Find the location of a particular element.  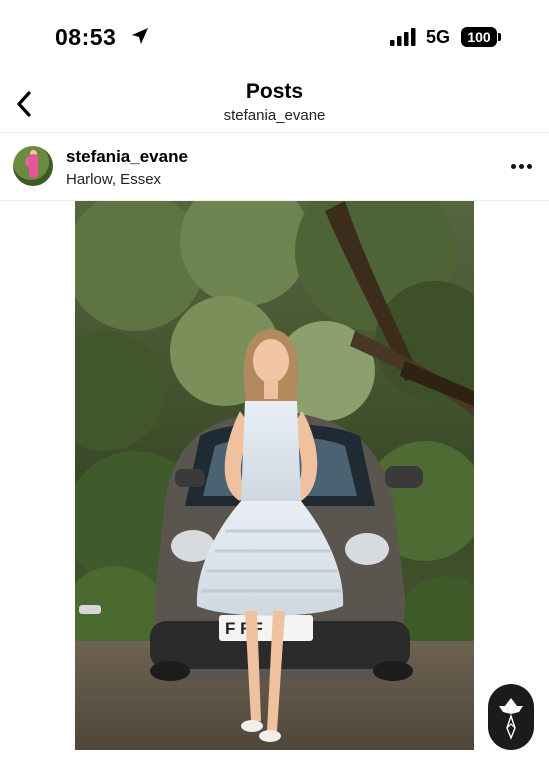

status-bar: 08:53 5G 100 is located at coordinates (274, 35).